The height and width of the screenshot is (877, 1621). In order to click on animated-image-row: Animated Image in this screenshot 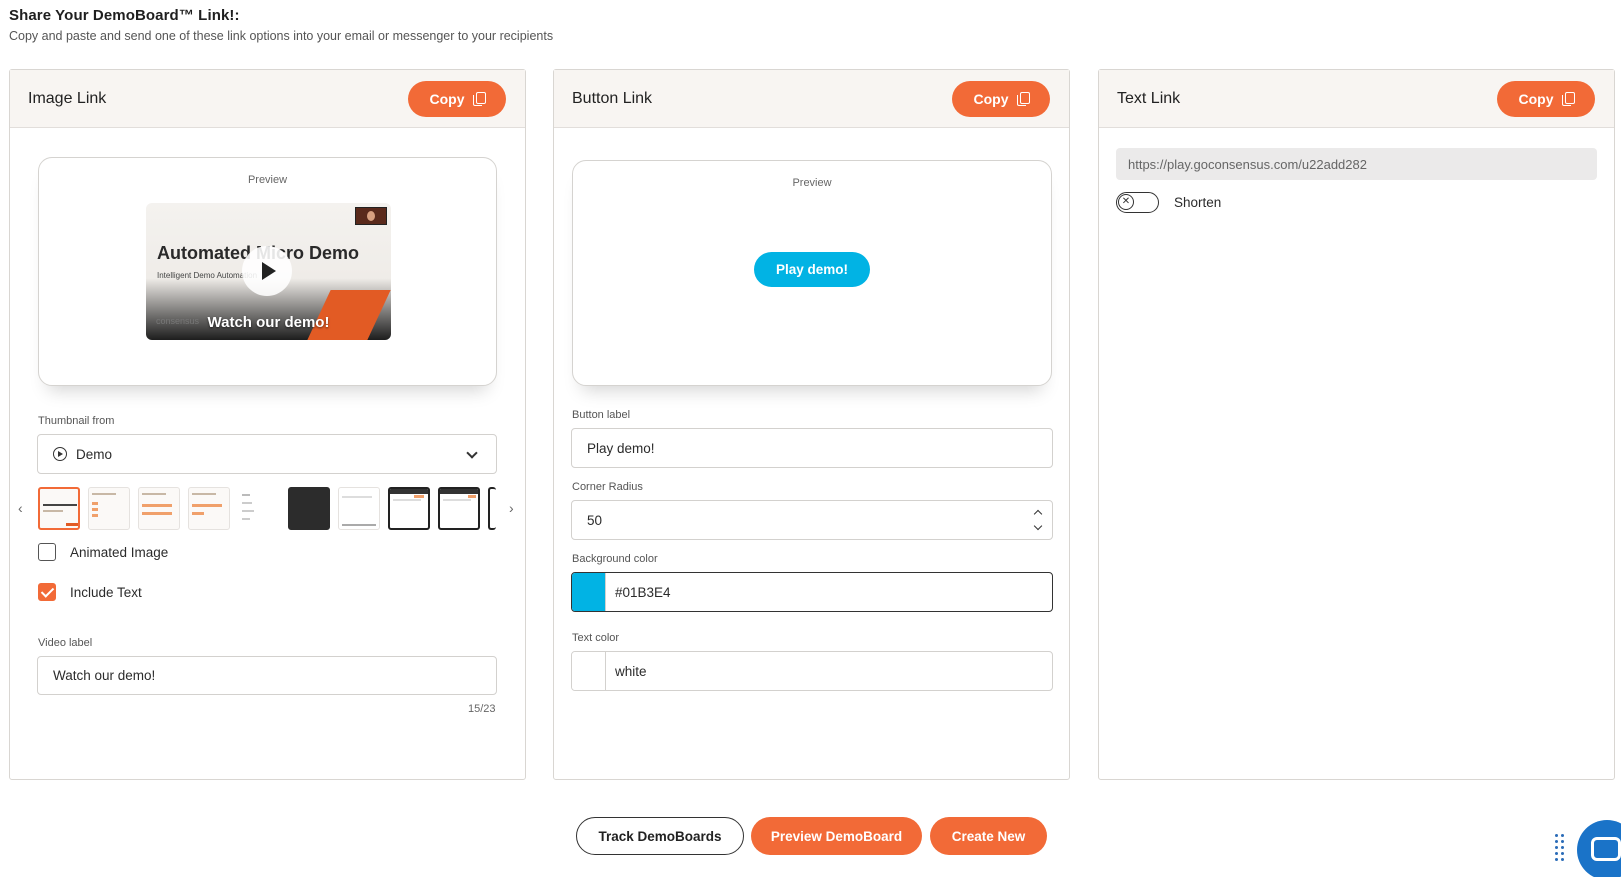, I will do `click(103, 552)`.